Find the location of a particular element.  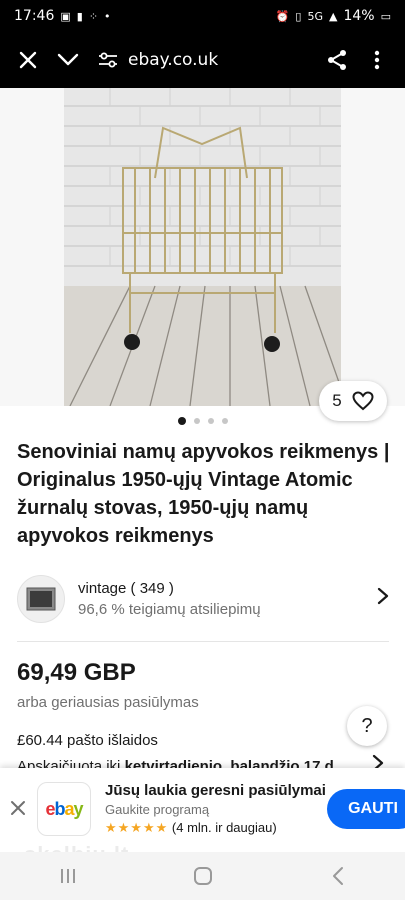

back-icon is located at coordinates (337, 876).